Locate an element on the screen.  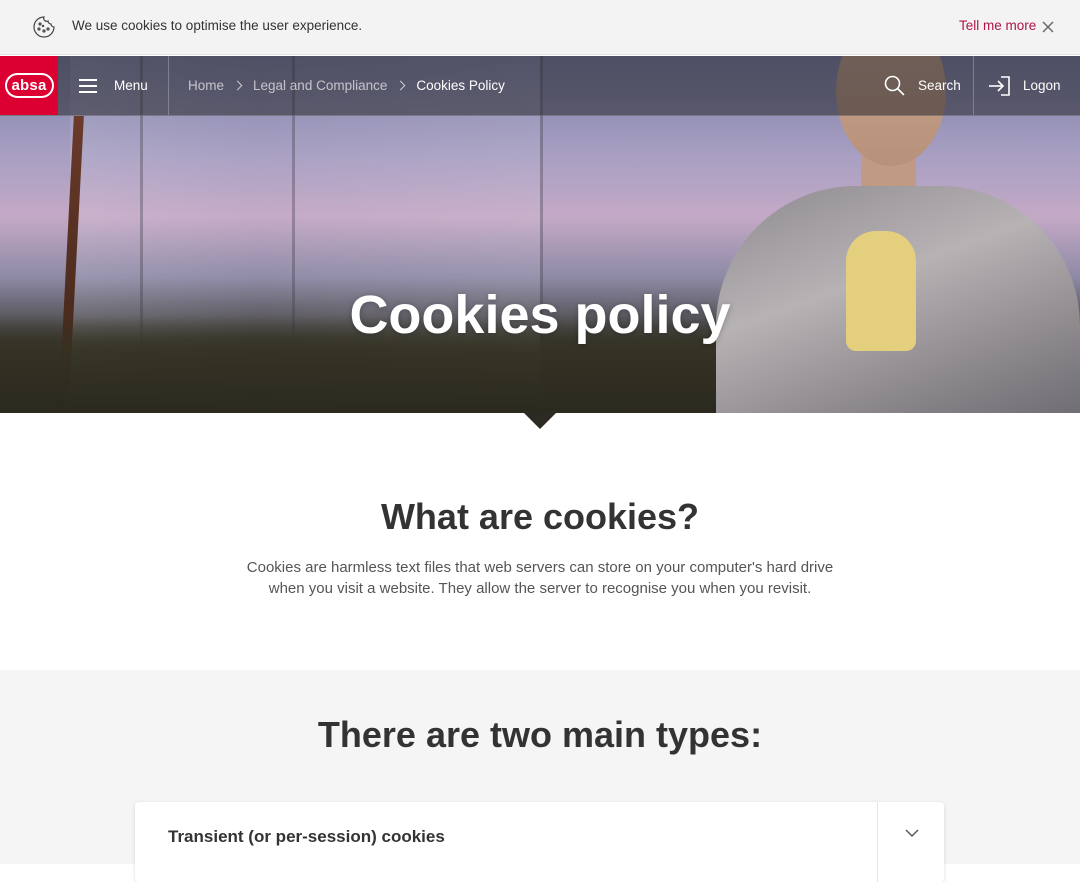
chevron-down-icon is located at coordinates (912, 833).